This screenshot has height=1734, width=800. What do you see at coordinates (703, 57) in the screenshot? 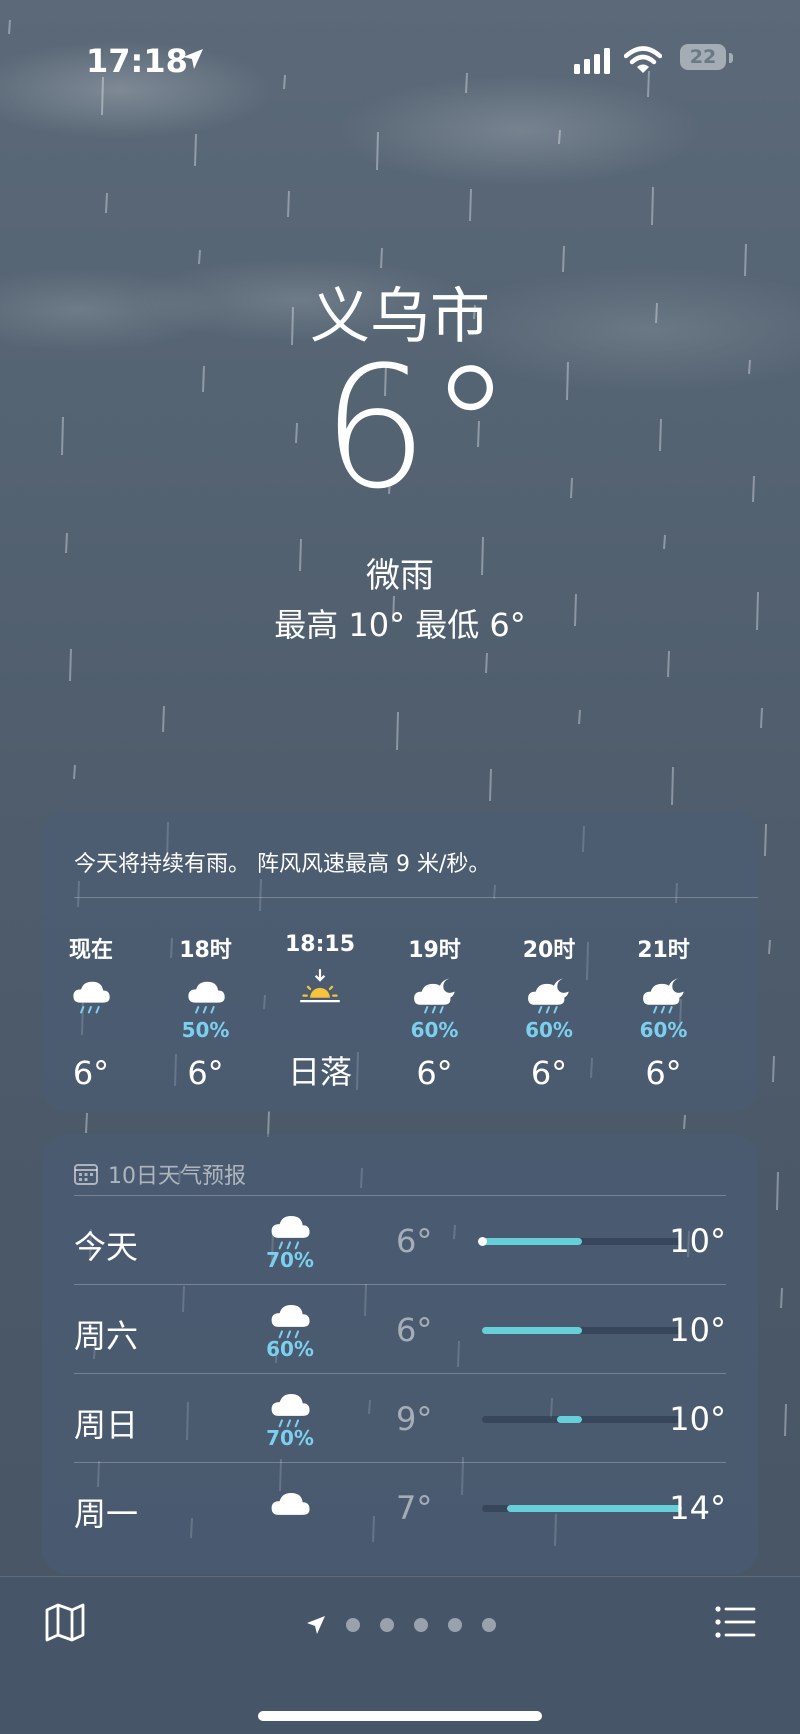
I see `battery-indicator: 22` at bounding box center [703, 57].